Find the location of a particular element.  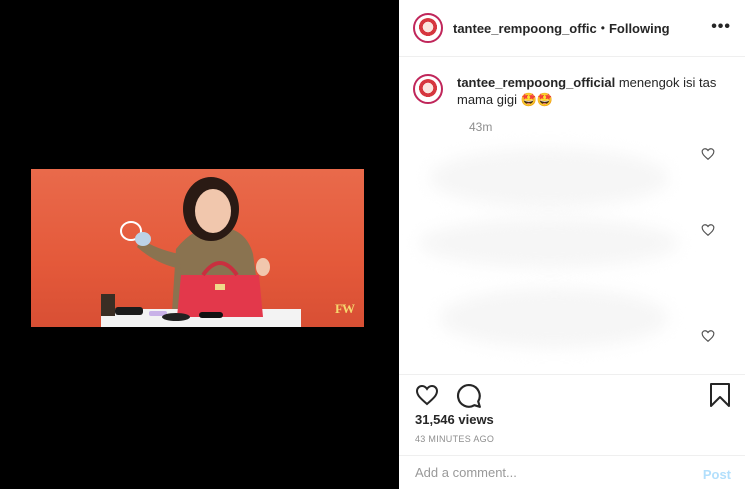

video-player: FW is located at coordinates (197, 248).